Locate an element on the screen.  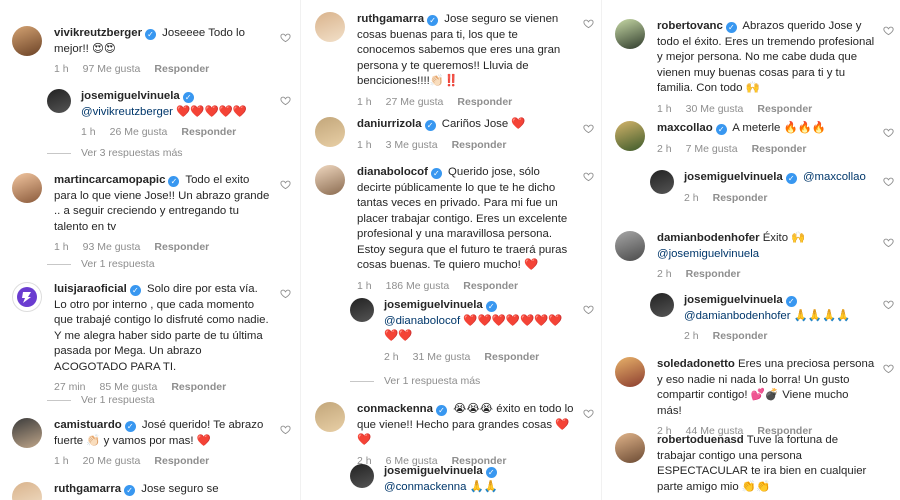
comment-username: luisjaraoficial is located at coordinates (90, 289).